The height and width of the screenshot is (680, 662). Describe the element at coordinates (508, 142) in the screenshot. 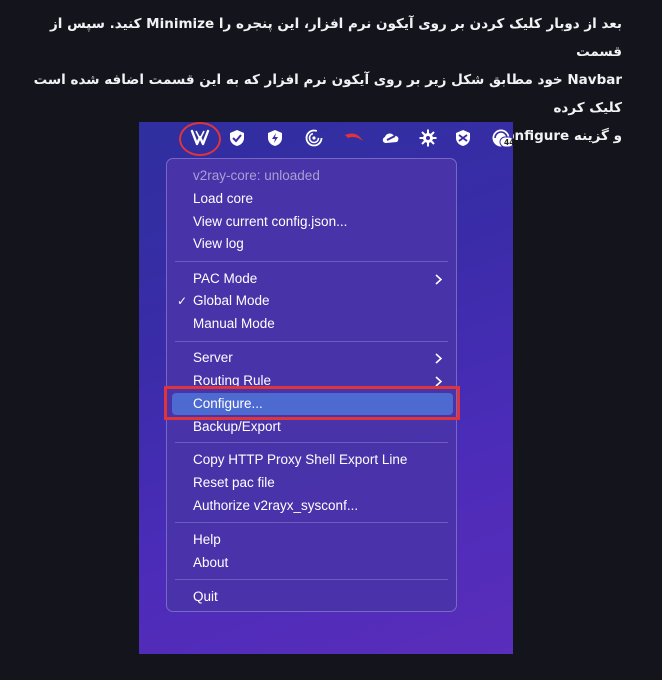

I see `meter-badge-text: 44` at that location.